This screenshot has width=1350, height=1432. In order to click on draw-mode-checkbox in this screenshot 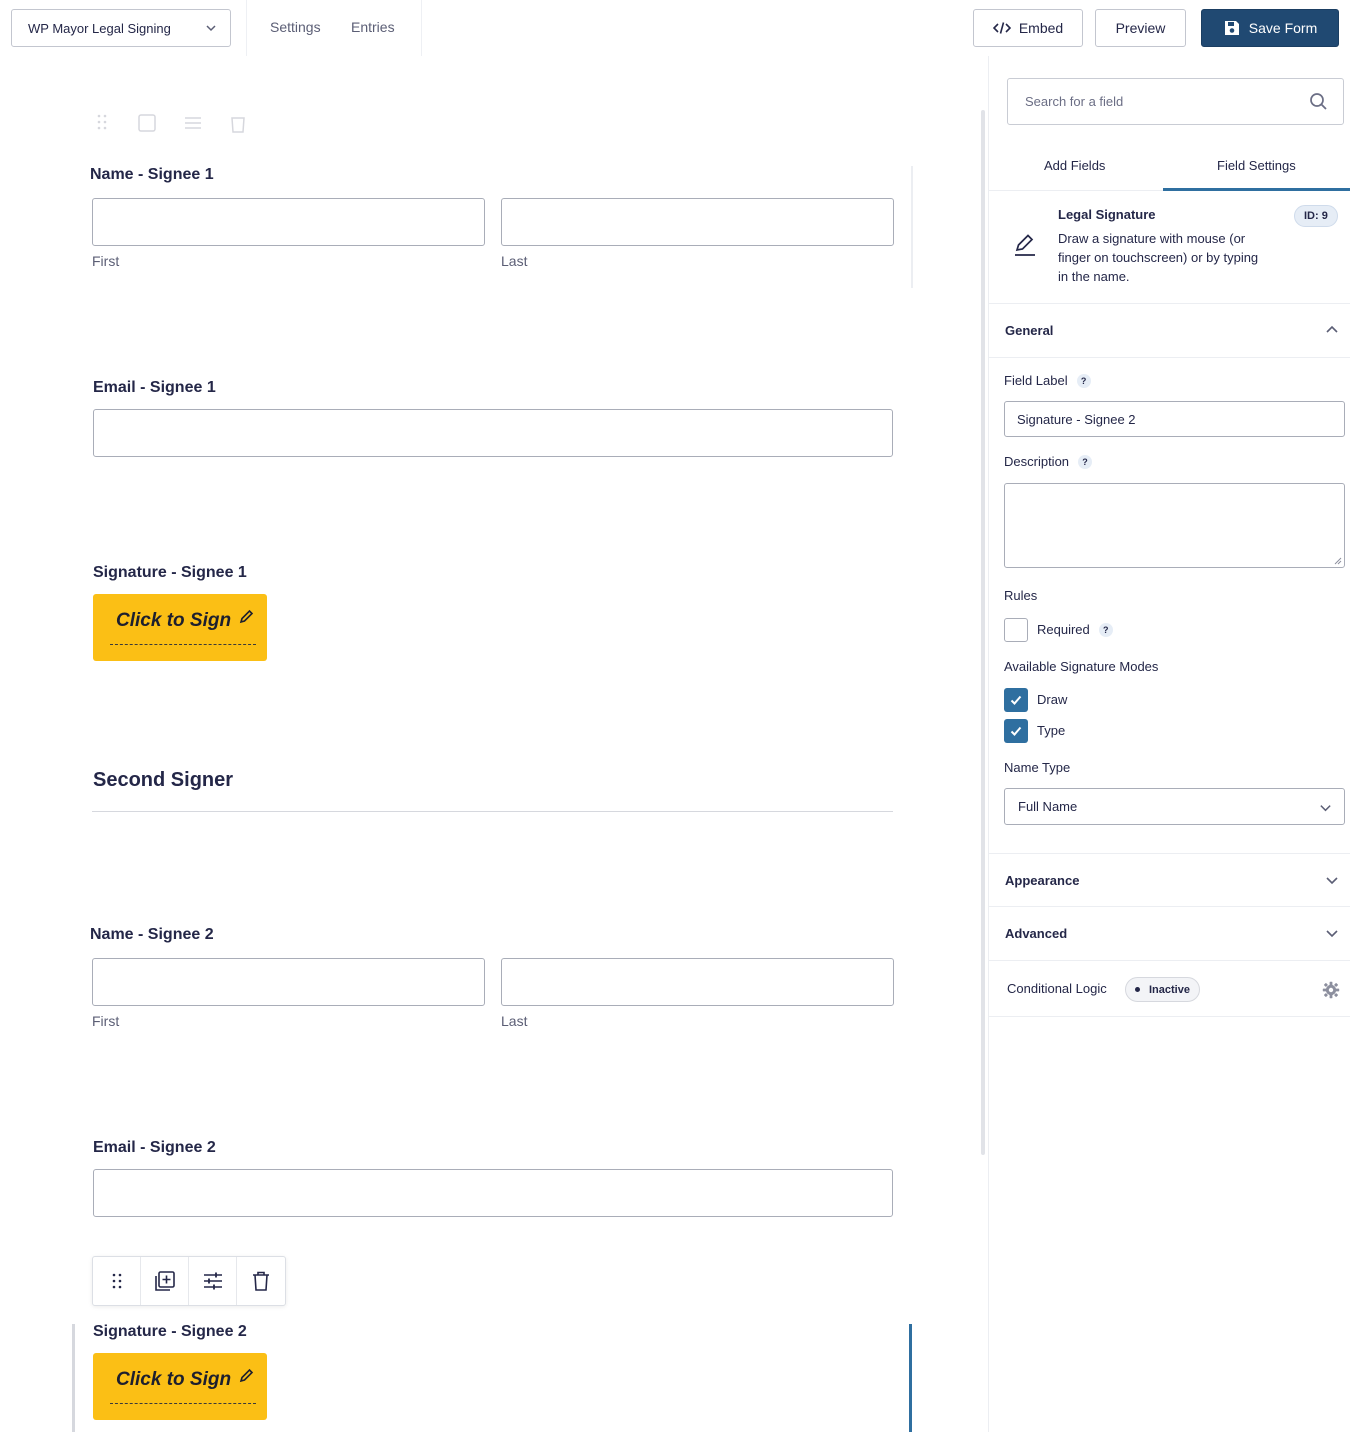, I will do `click(1016, 700)`.